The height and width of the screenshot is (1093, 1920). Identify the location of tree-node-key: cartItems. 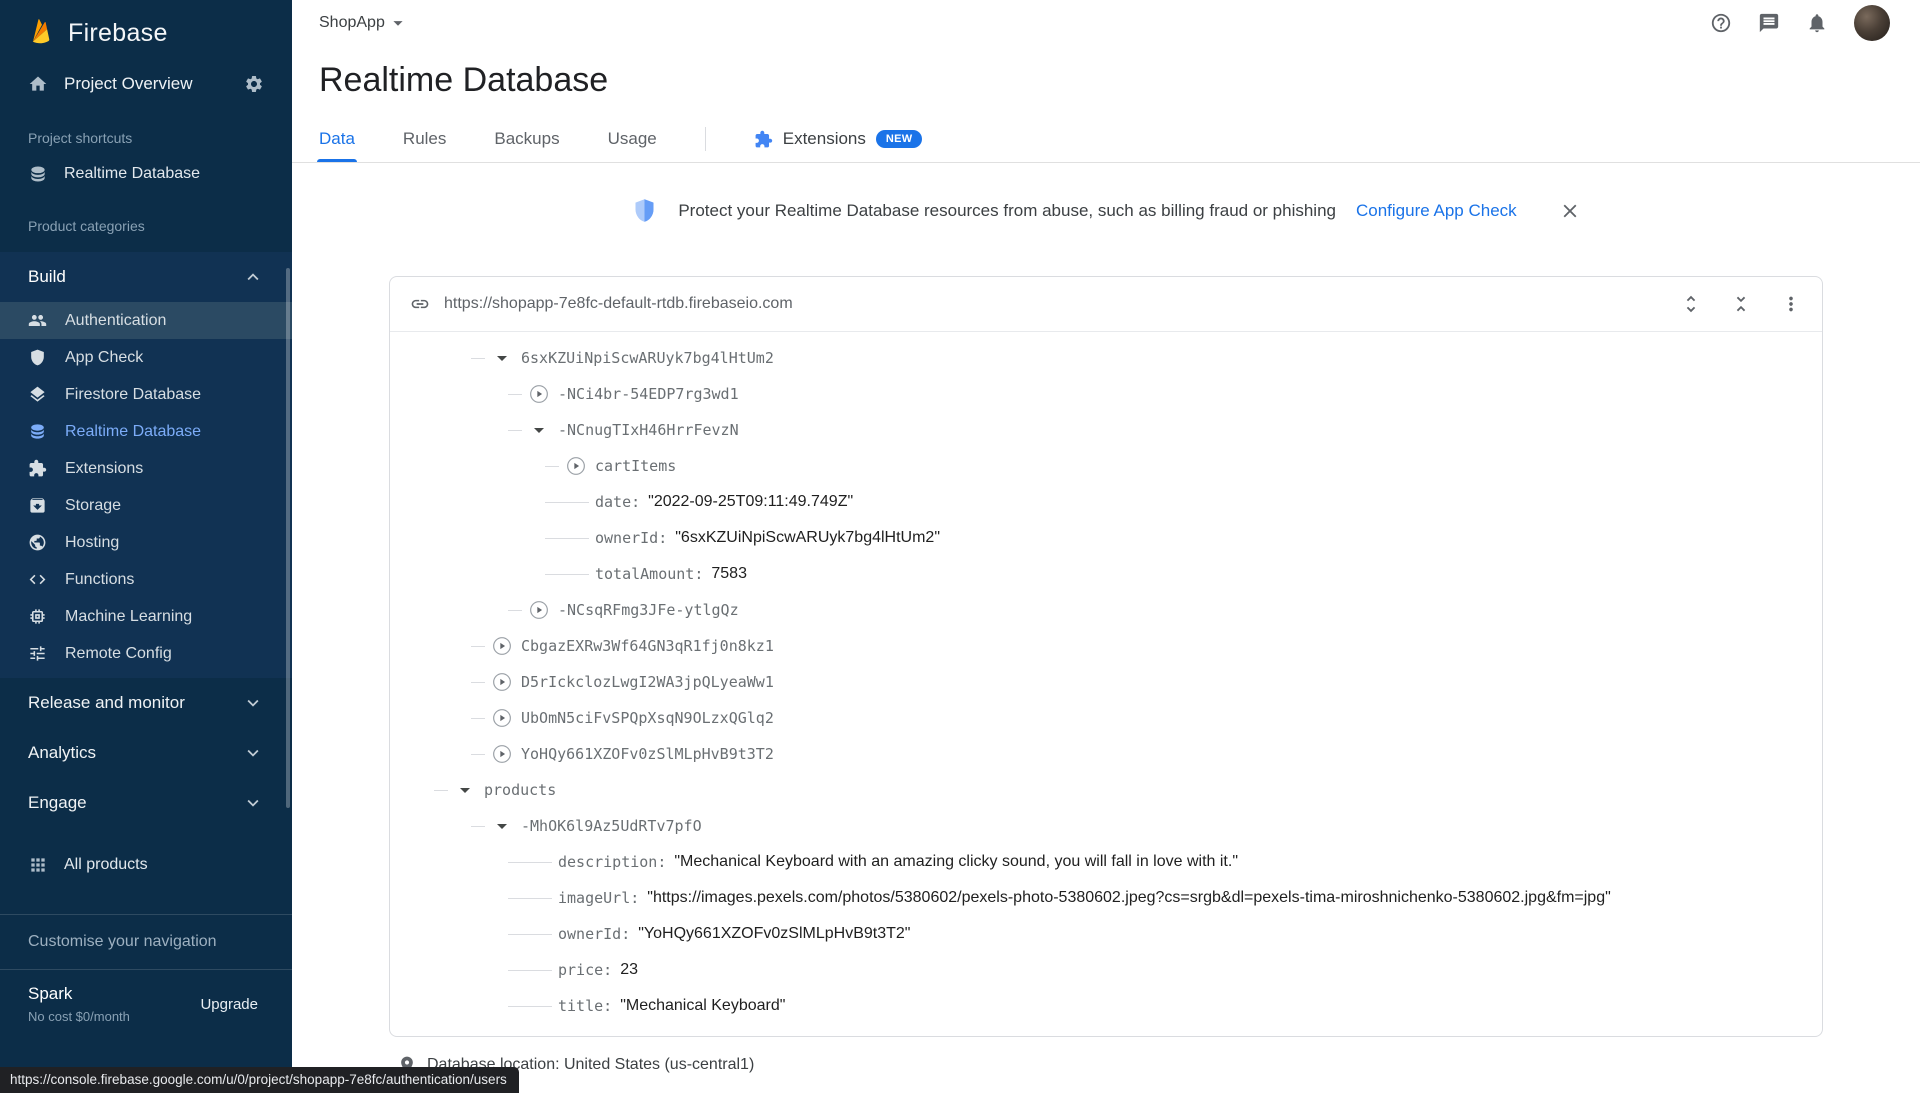
(635, 466).